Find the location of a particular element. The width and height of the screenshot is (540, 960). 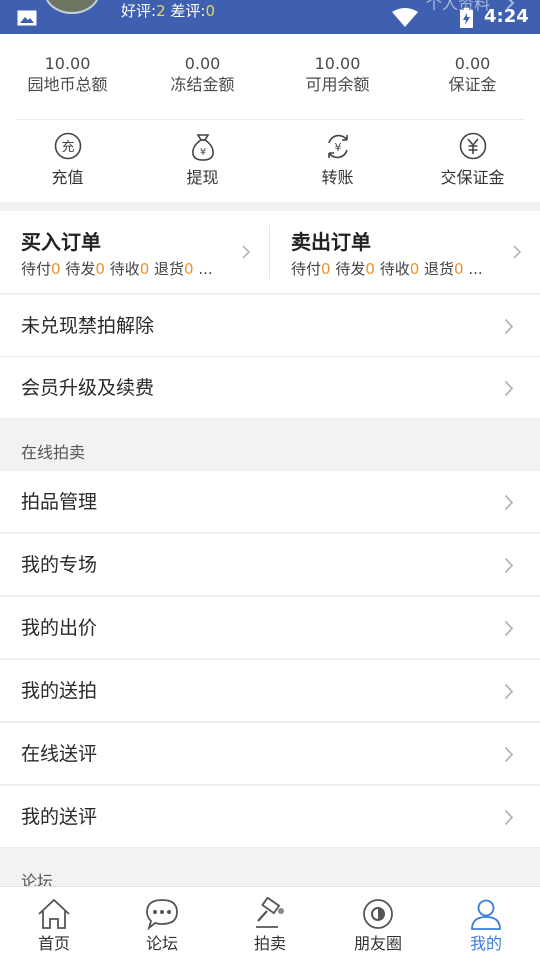

action-label: 交保证金 is located at coordinates (472, 177).